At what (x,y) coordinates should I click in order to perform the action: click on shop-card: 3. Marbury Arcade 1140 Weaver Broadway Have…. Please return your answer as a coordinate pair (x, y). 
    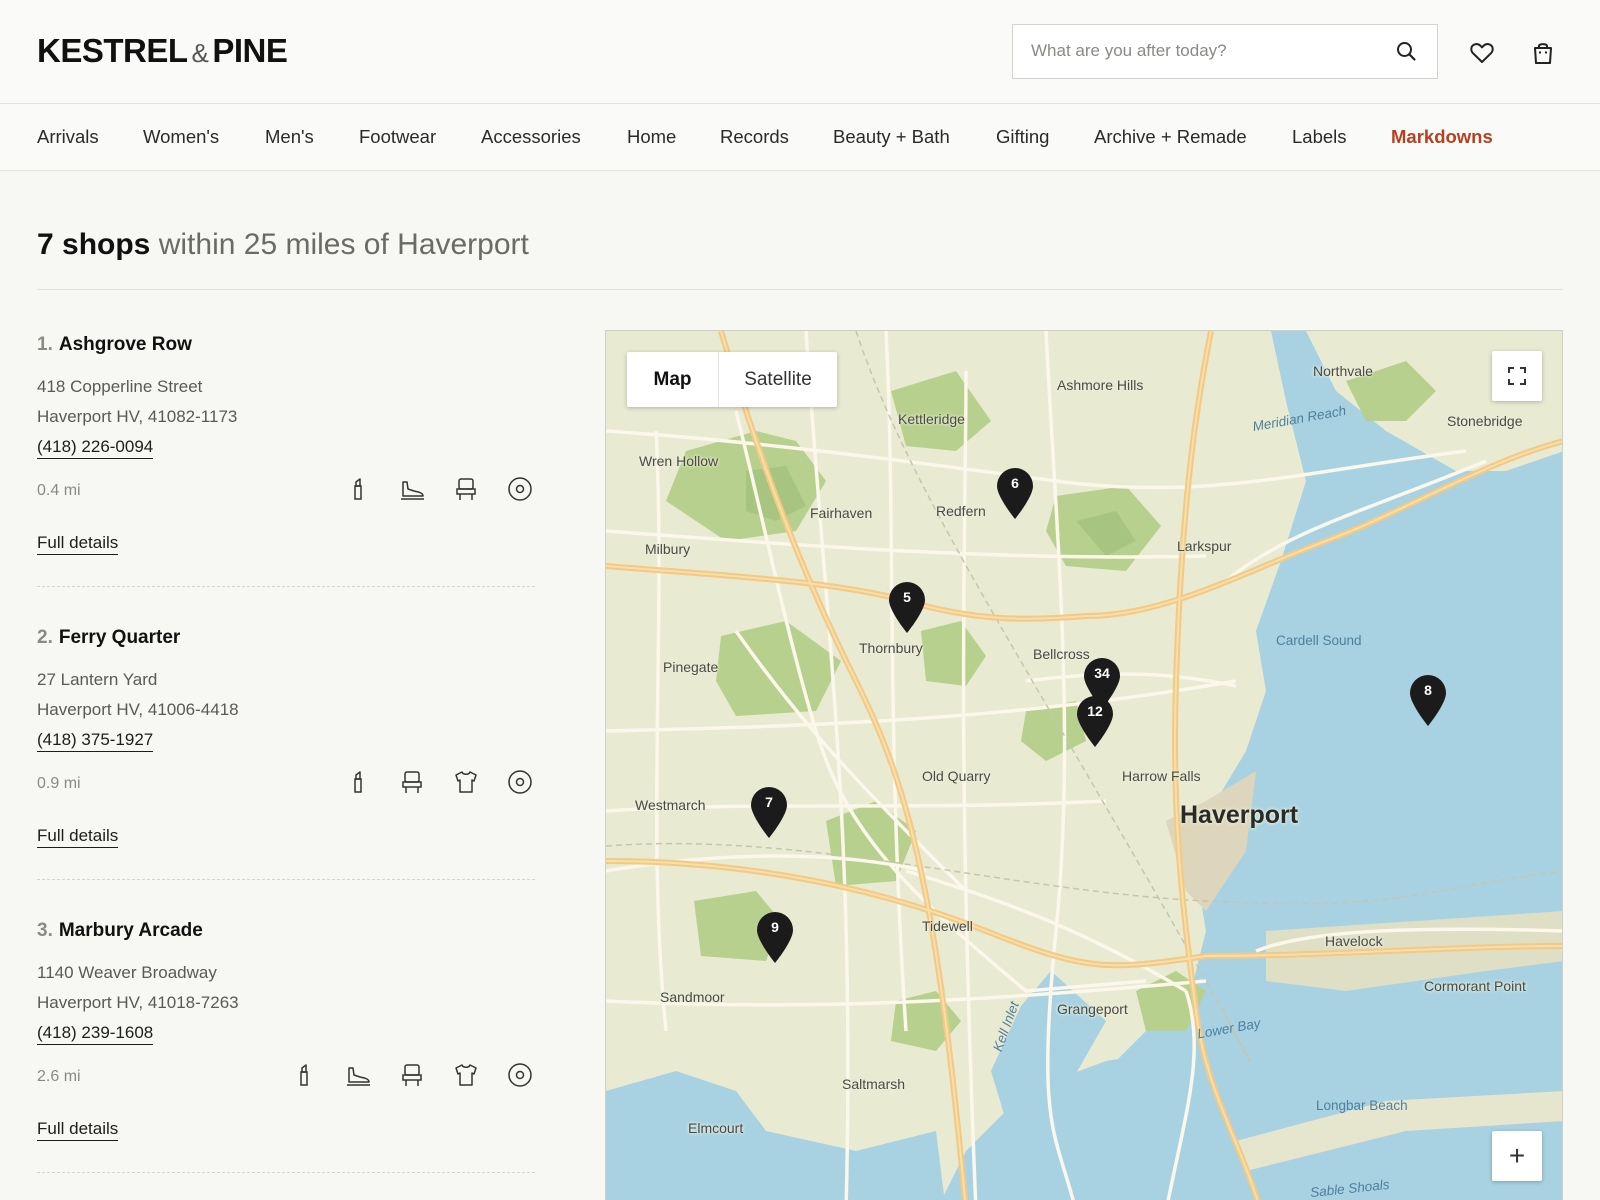
    Looking at the image, I should click on (286, 1050).